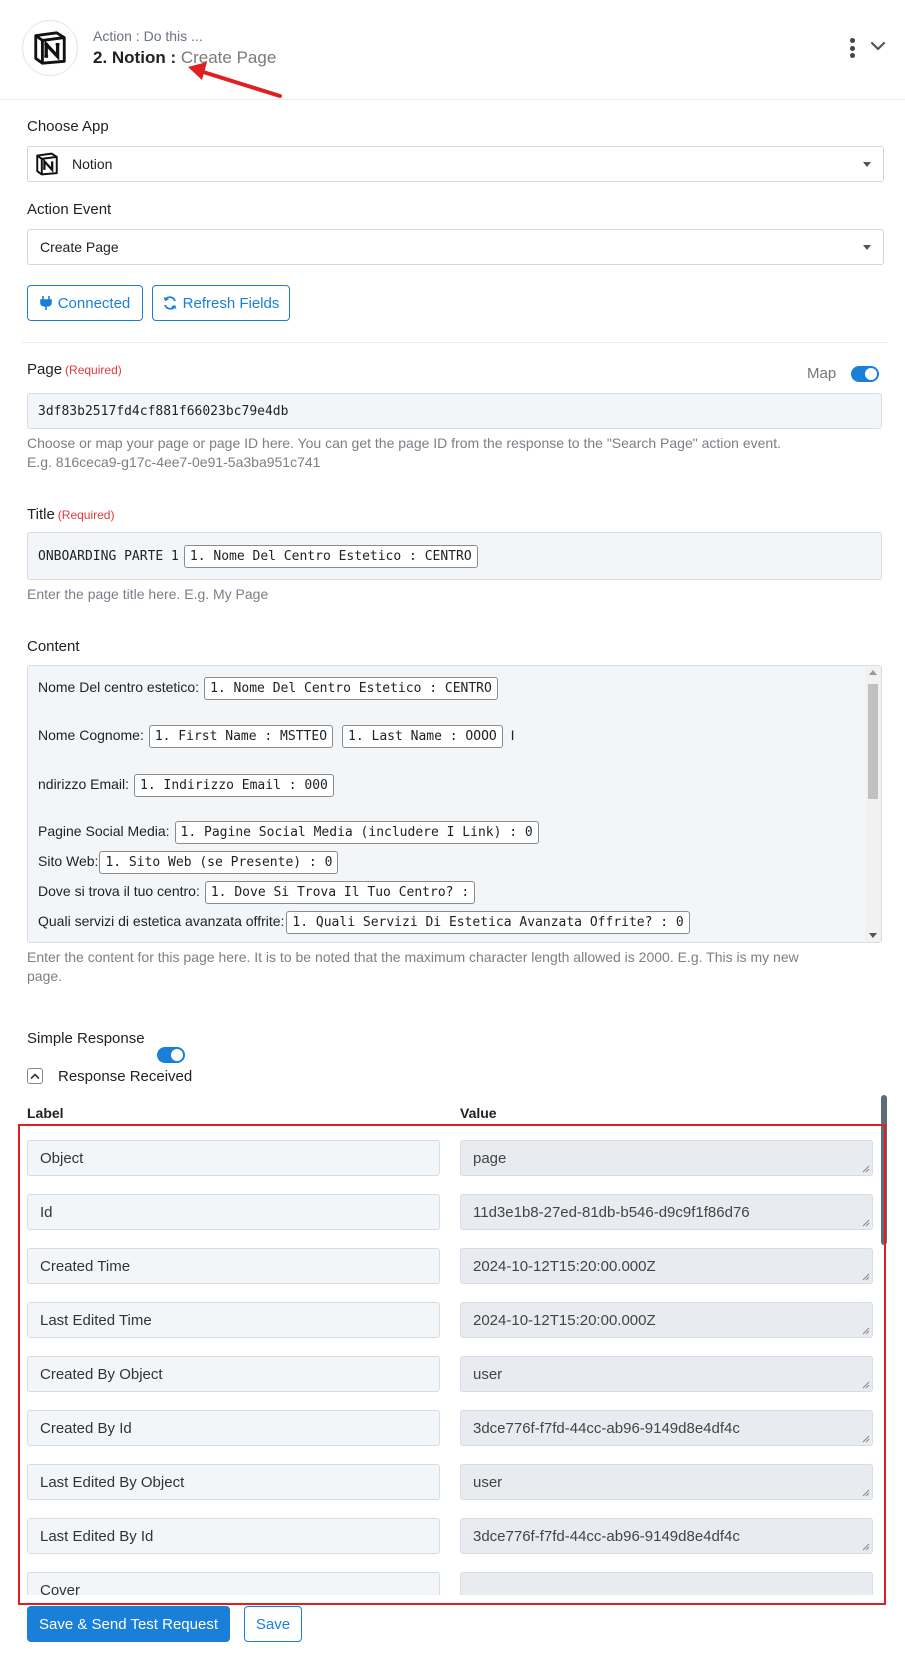 This screenshot has height=1663, width=905. What do you see at coordinates (666, 1583) in the screenshot?
I see `response-value-field` at bounding box center [666, 1583].